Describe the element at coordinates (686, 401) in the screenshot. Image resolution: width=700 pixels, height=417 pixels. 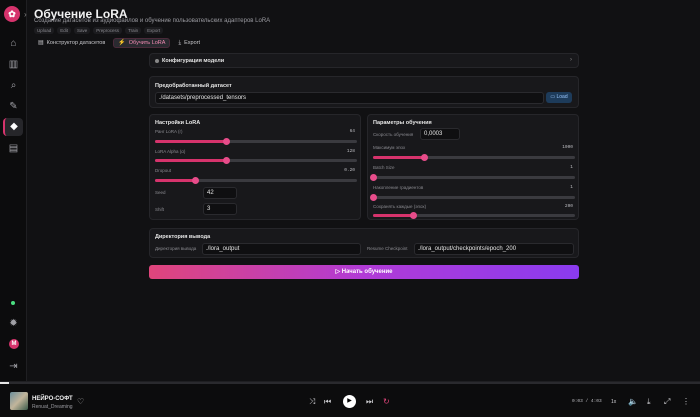
I see `more-icon: ⋮` at that location.